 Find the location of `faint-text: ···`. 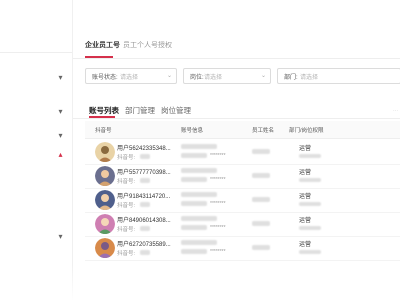

faint-text: ··· is located at coordinates (395, 111).